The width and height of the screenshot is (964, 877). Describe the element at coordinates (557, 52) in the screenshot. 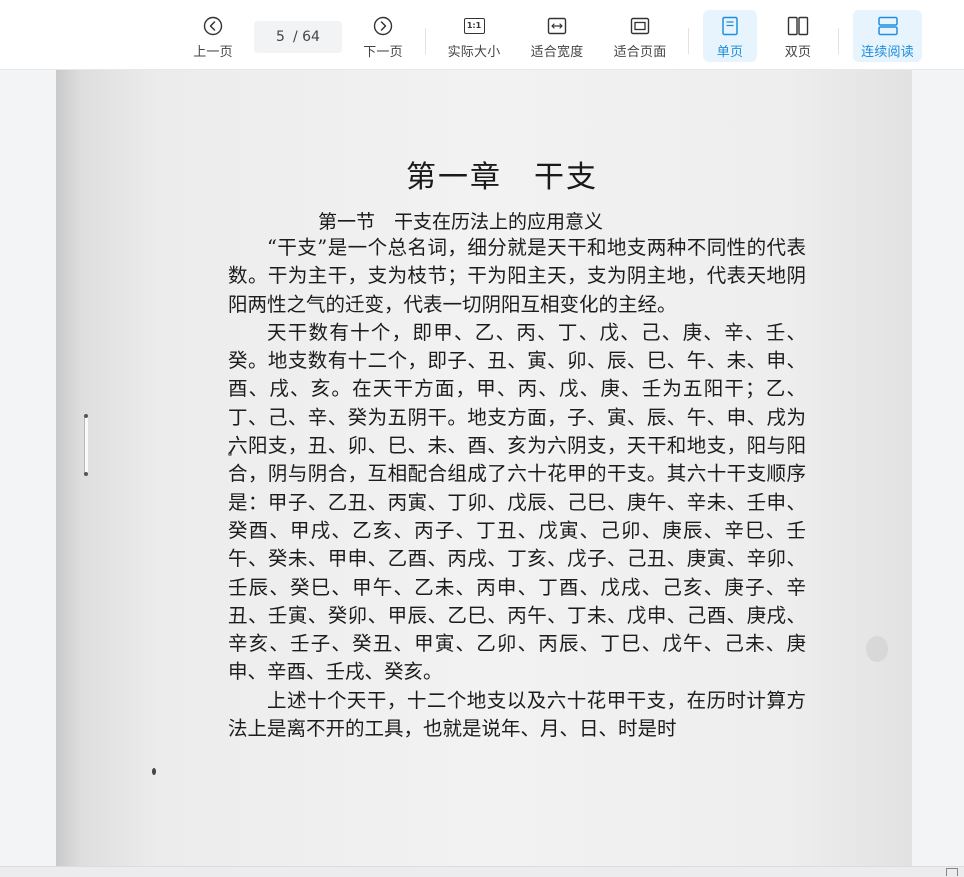

I see `fit-width-label: 适合宽度` at that location.